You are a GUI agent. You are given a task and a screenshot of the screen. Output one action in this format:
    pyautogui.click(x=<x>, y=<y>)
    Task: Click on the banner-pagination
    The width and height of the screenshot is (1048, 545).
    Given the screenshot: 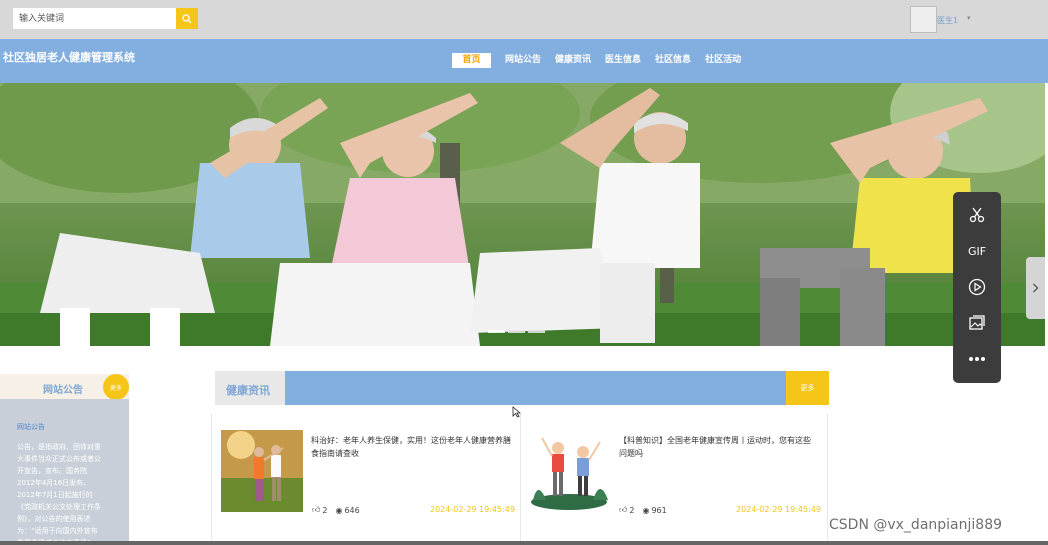 What is the action you would take?
    pyautogui.click(x=518, y=331)
    